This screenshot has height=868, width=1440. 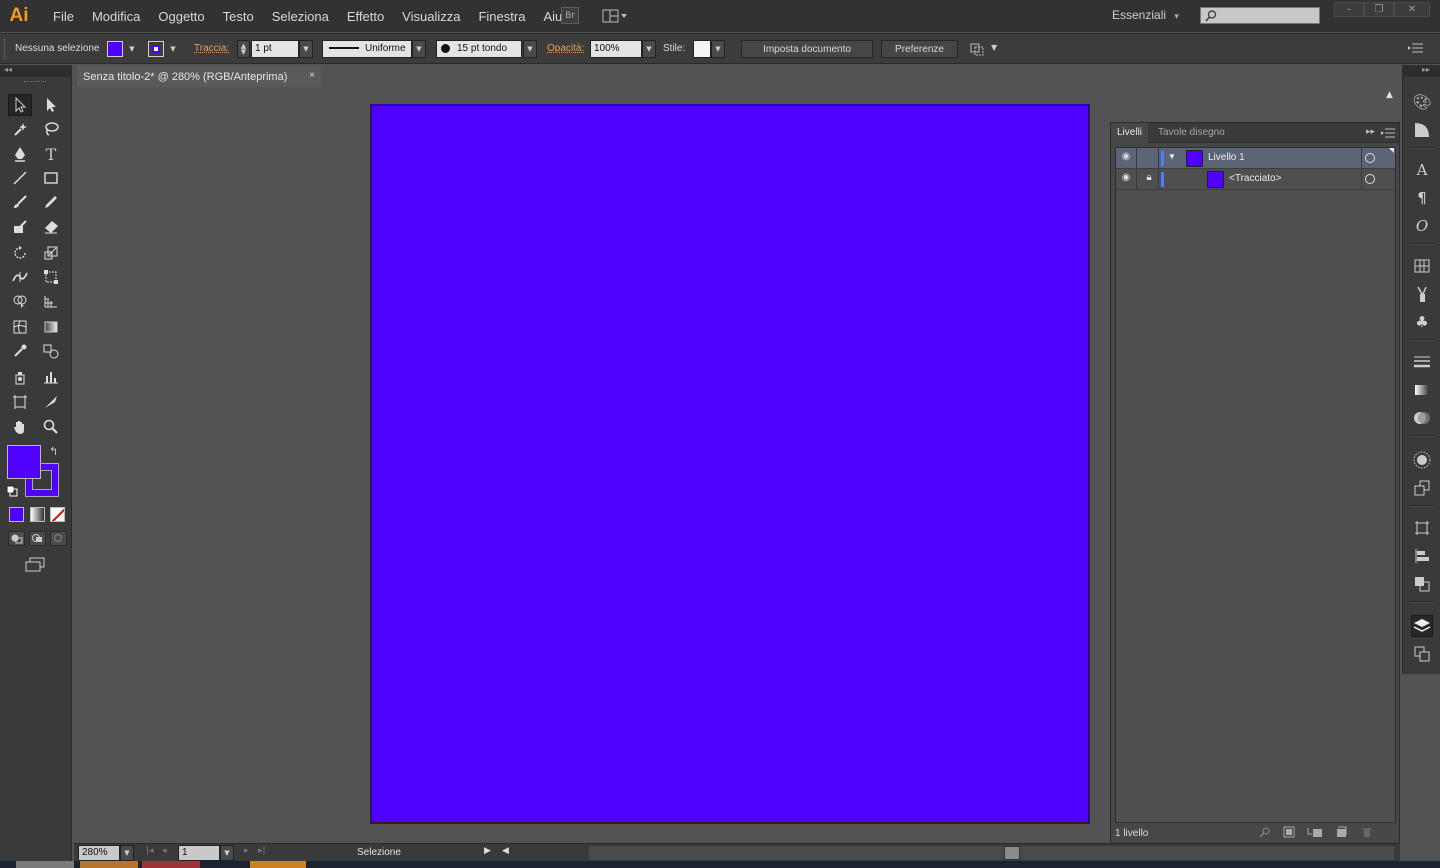 What do you see at coordinates (1265, 833) in the screenshot?
I see `locate-object-button` at bounding box center [1265, 833].